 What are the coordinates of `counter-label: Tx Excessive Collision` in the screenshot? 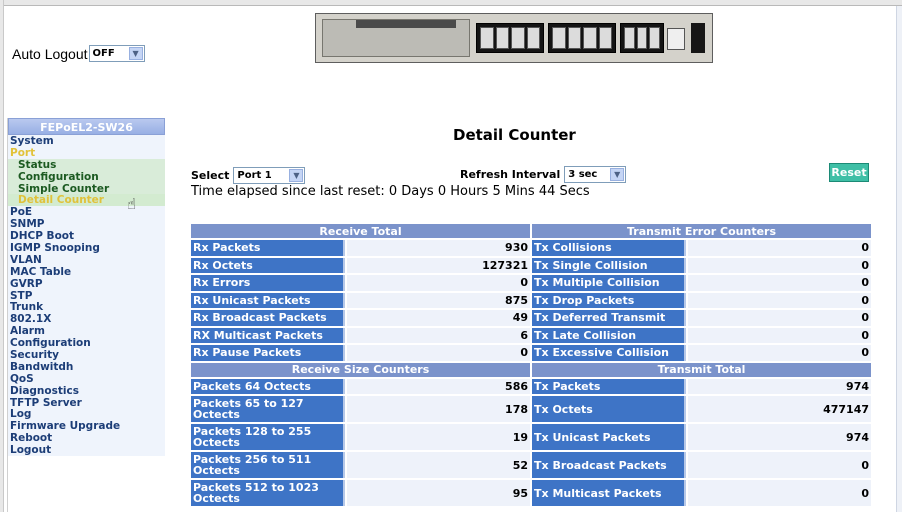 It's located at (609, 353).